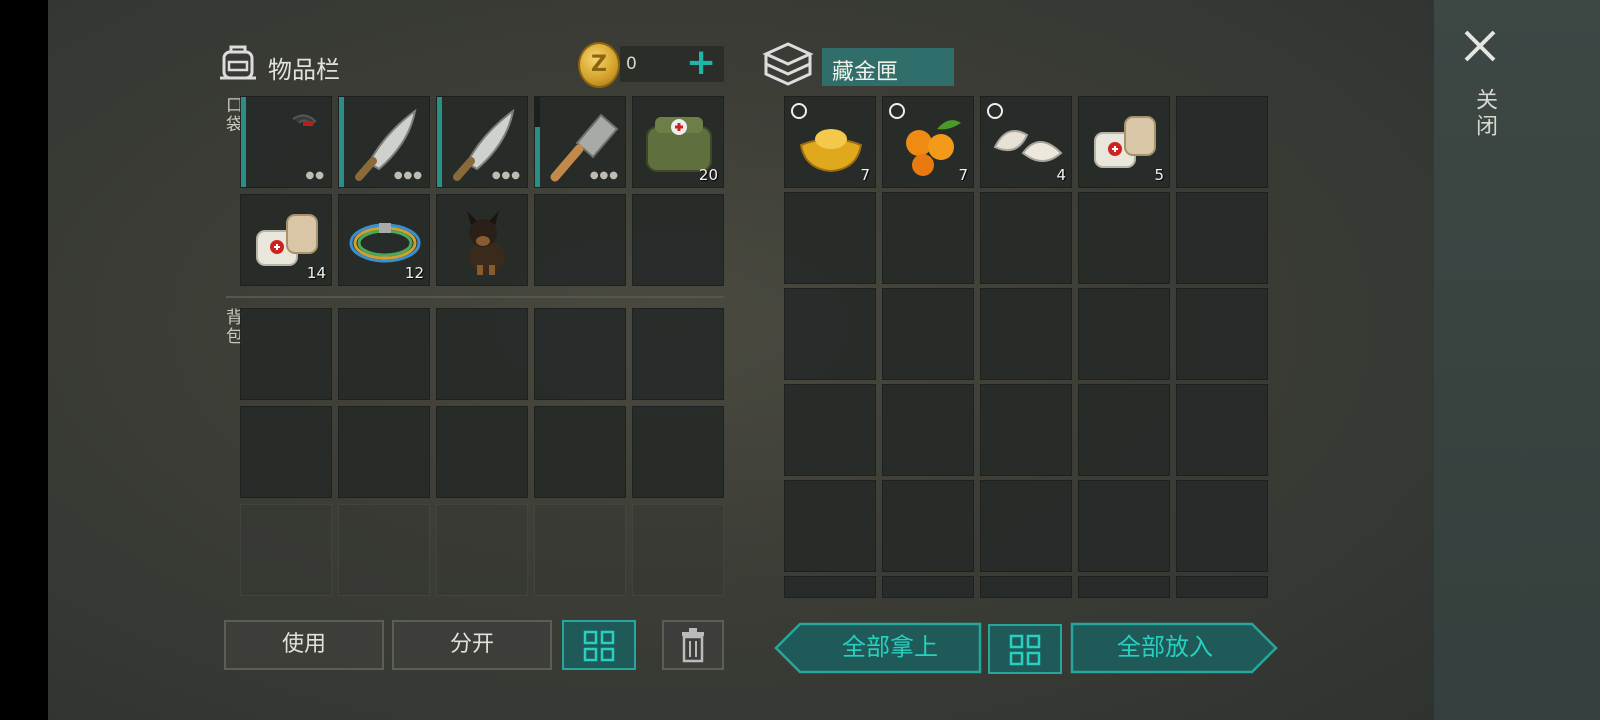 The image size is (1600, 720). I want to click on kumquat-icon, so click(933, 148).